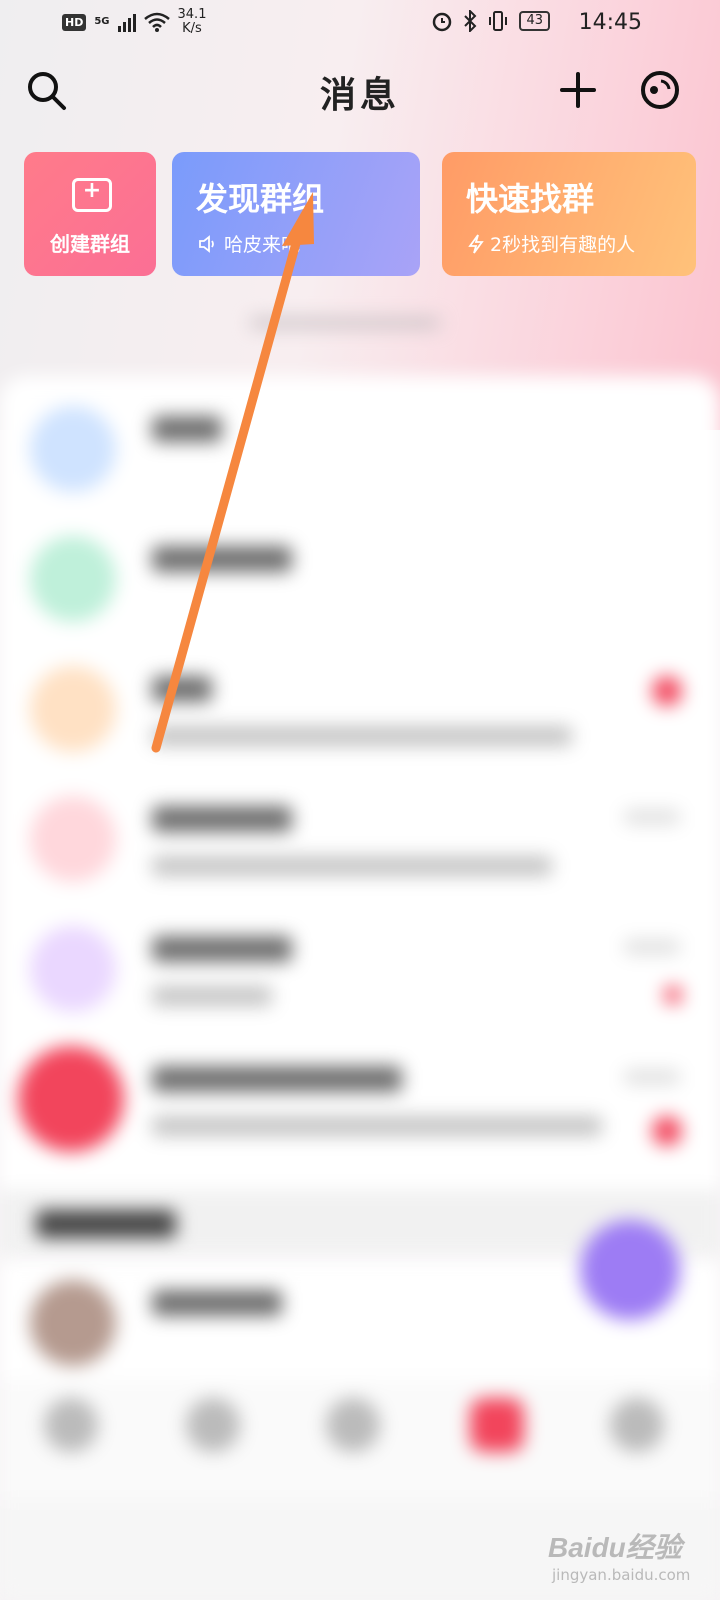  I want to click on status-left: HD 5G 34.1 K/s, so click(134, 22).